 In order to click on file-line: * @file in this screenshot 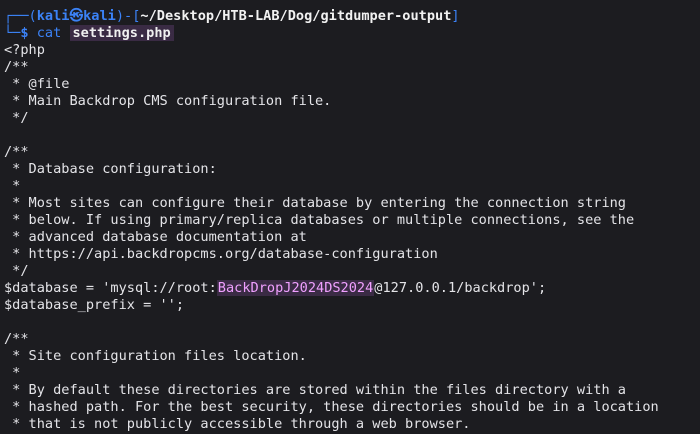, I will do `click(37, 84)`.